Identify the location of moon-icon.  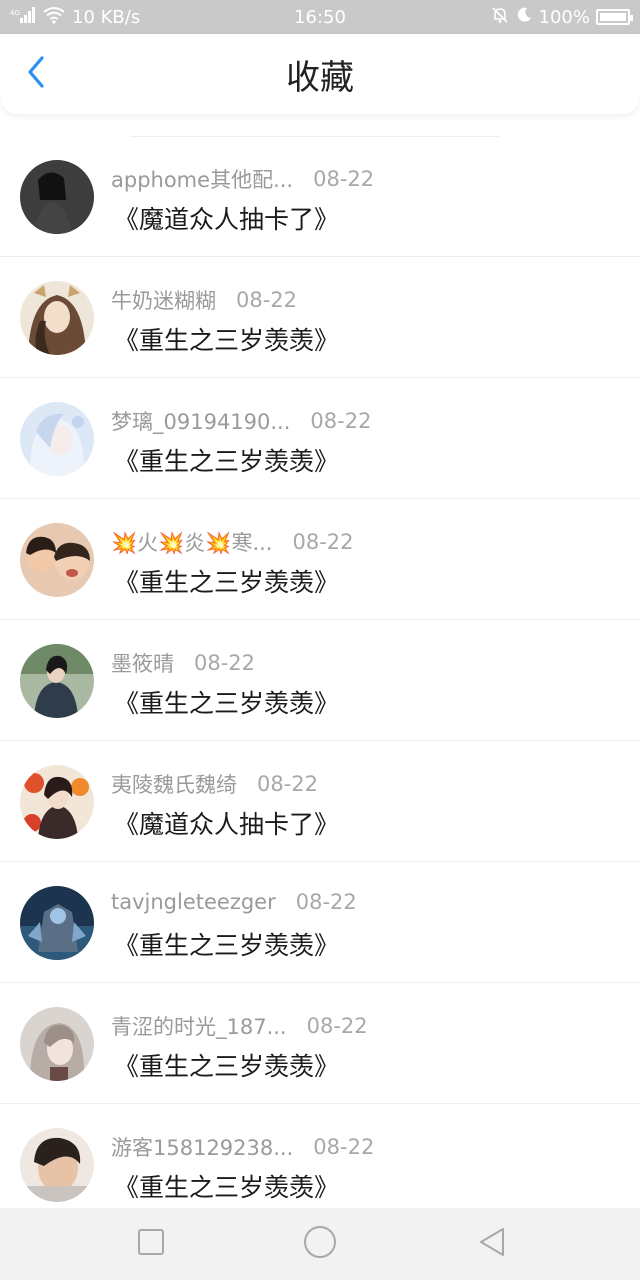
(524, 17).